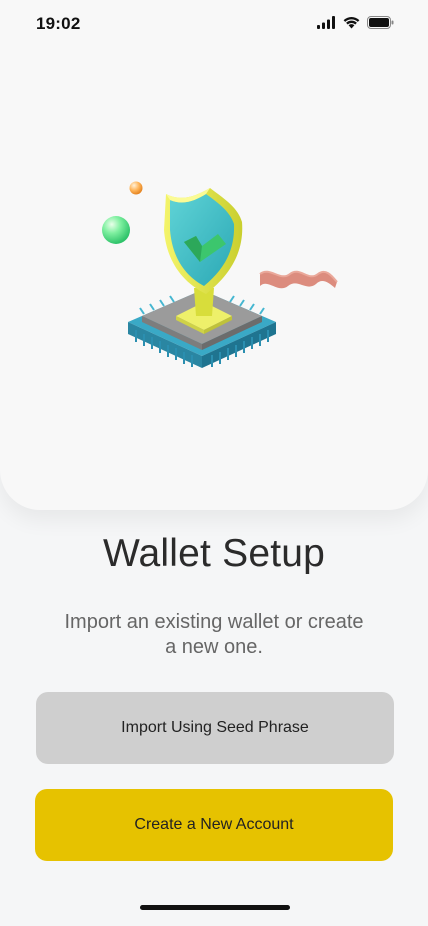 Image resolution: width=428 pixels, height=926 pixels. Describe the element at coordinates (58, 23) in the screenshot. I see `status-time: 19:02` at that location.